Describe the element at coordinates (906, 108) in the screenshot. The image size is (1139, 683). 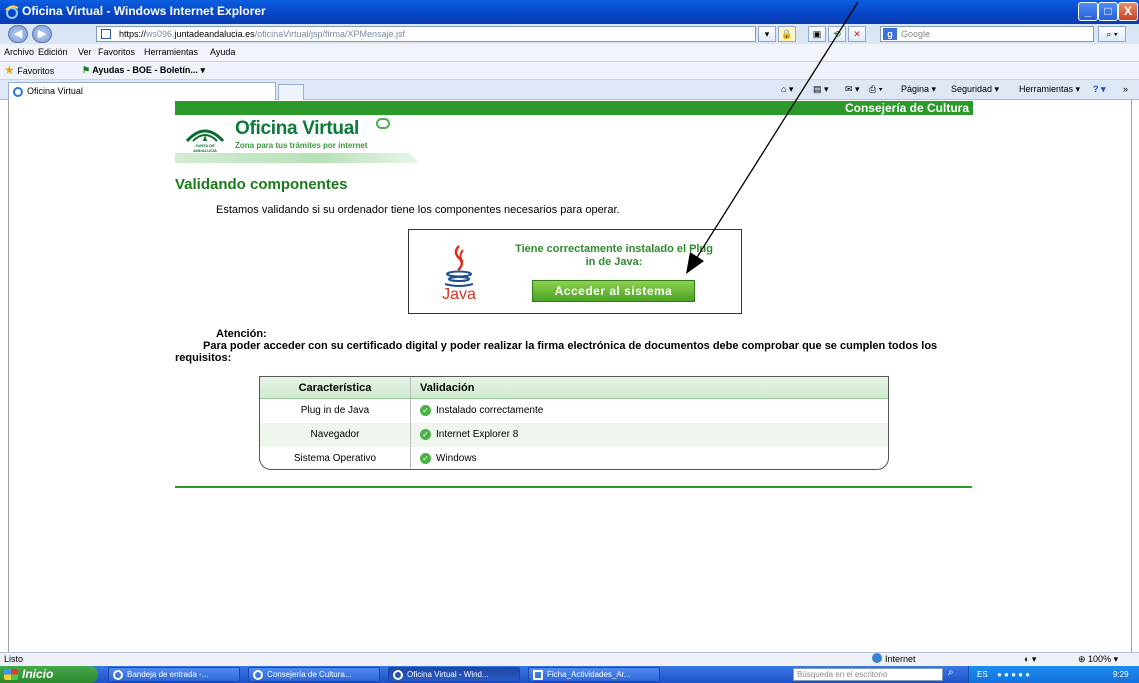
I see `region-title: Consejería de Cultura` at that location.